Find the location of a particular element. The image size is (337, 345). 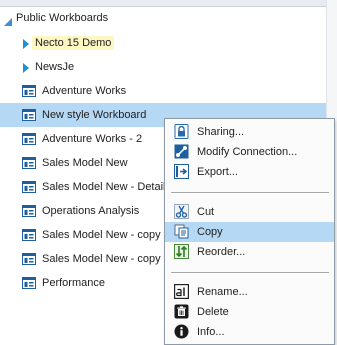

copy-icon is located at coordinates (181, 231).